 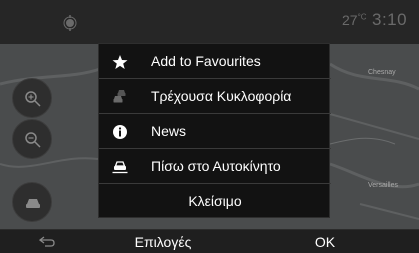 What do you see at coordinates (325, 241) in the screenshot?
I see `ok-button: OK` at bounding box center [325, 241].